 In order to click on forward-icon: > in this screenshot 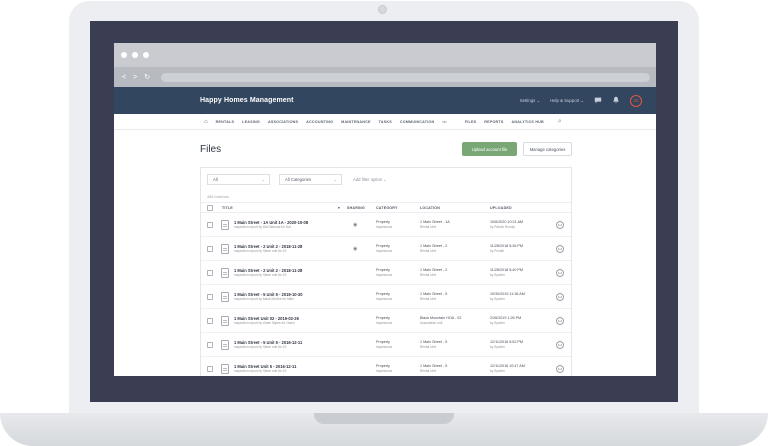, I will do `click(135, 77)`.